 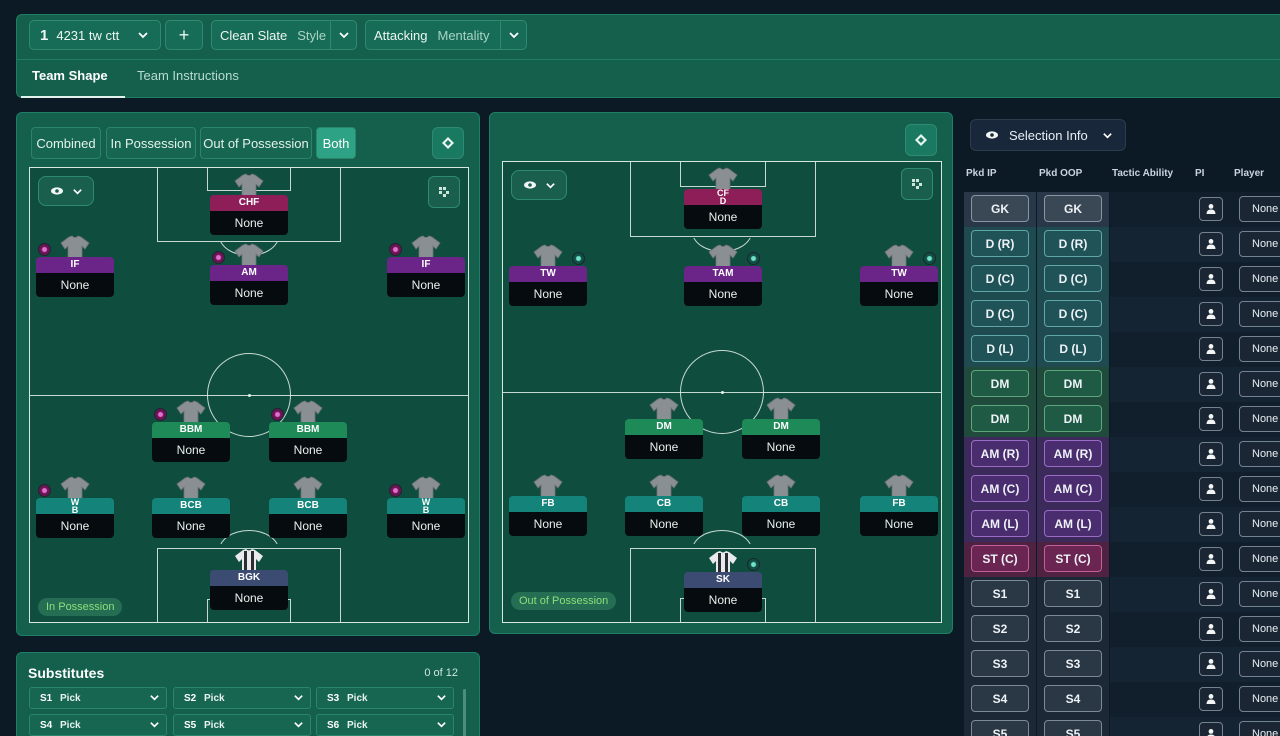 I want to click on picked-oop-position: S2, so click(x=1073, y=628).